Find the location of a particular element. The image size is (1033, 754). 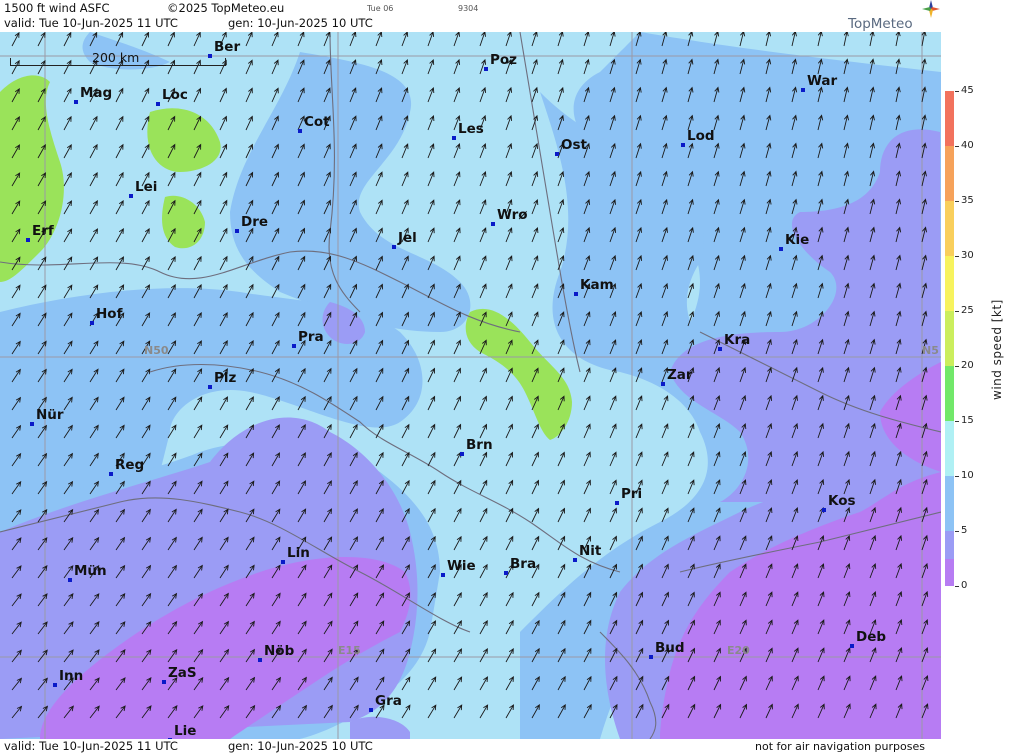

city-label: Poz is located at coordinates (504, 60).